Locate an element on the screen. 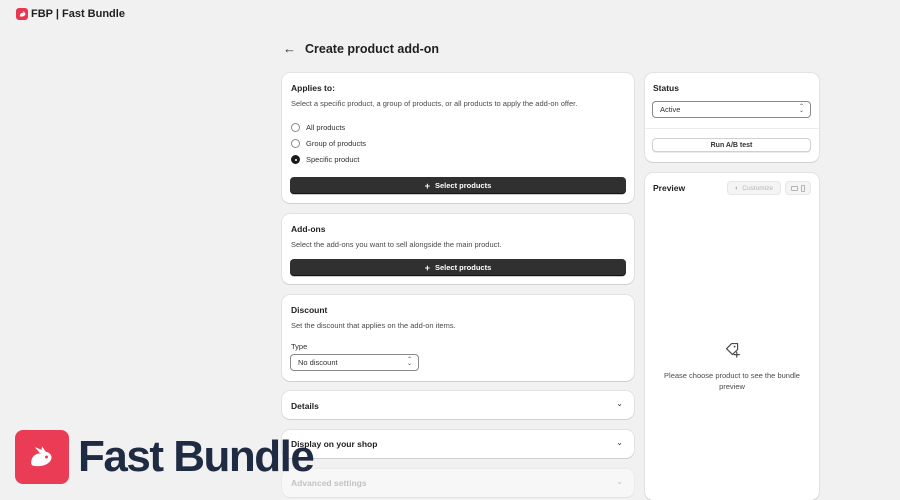  brand-name: Fast Bundle is located at coordinates (196, 456).